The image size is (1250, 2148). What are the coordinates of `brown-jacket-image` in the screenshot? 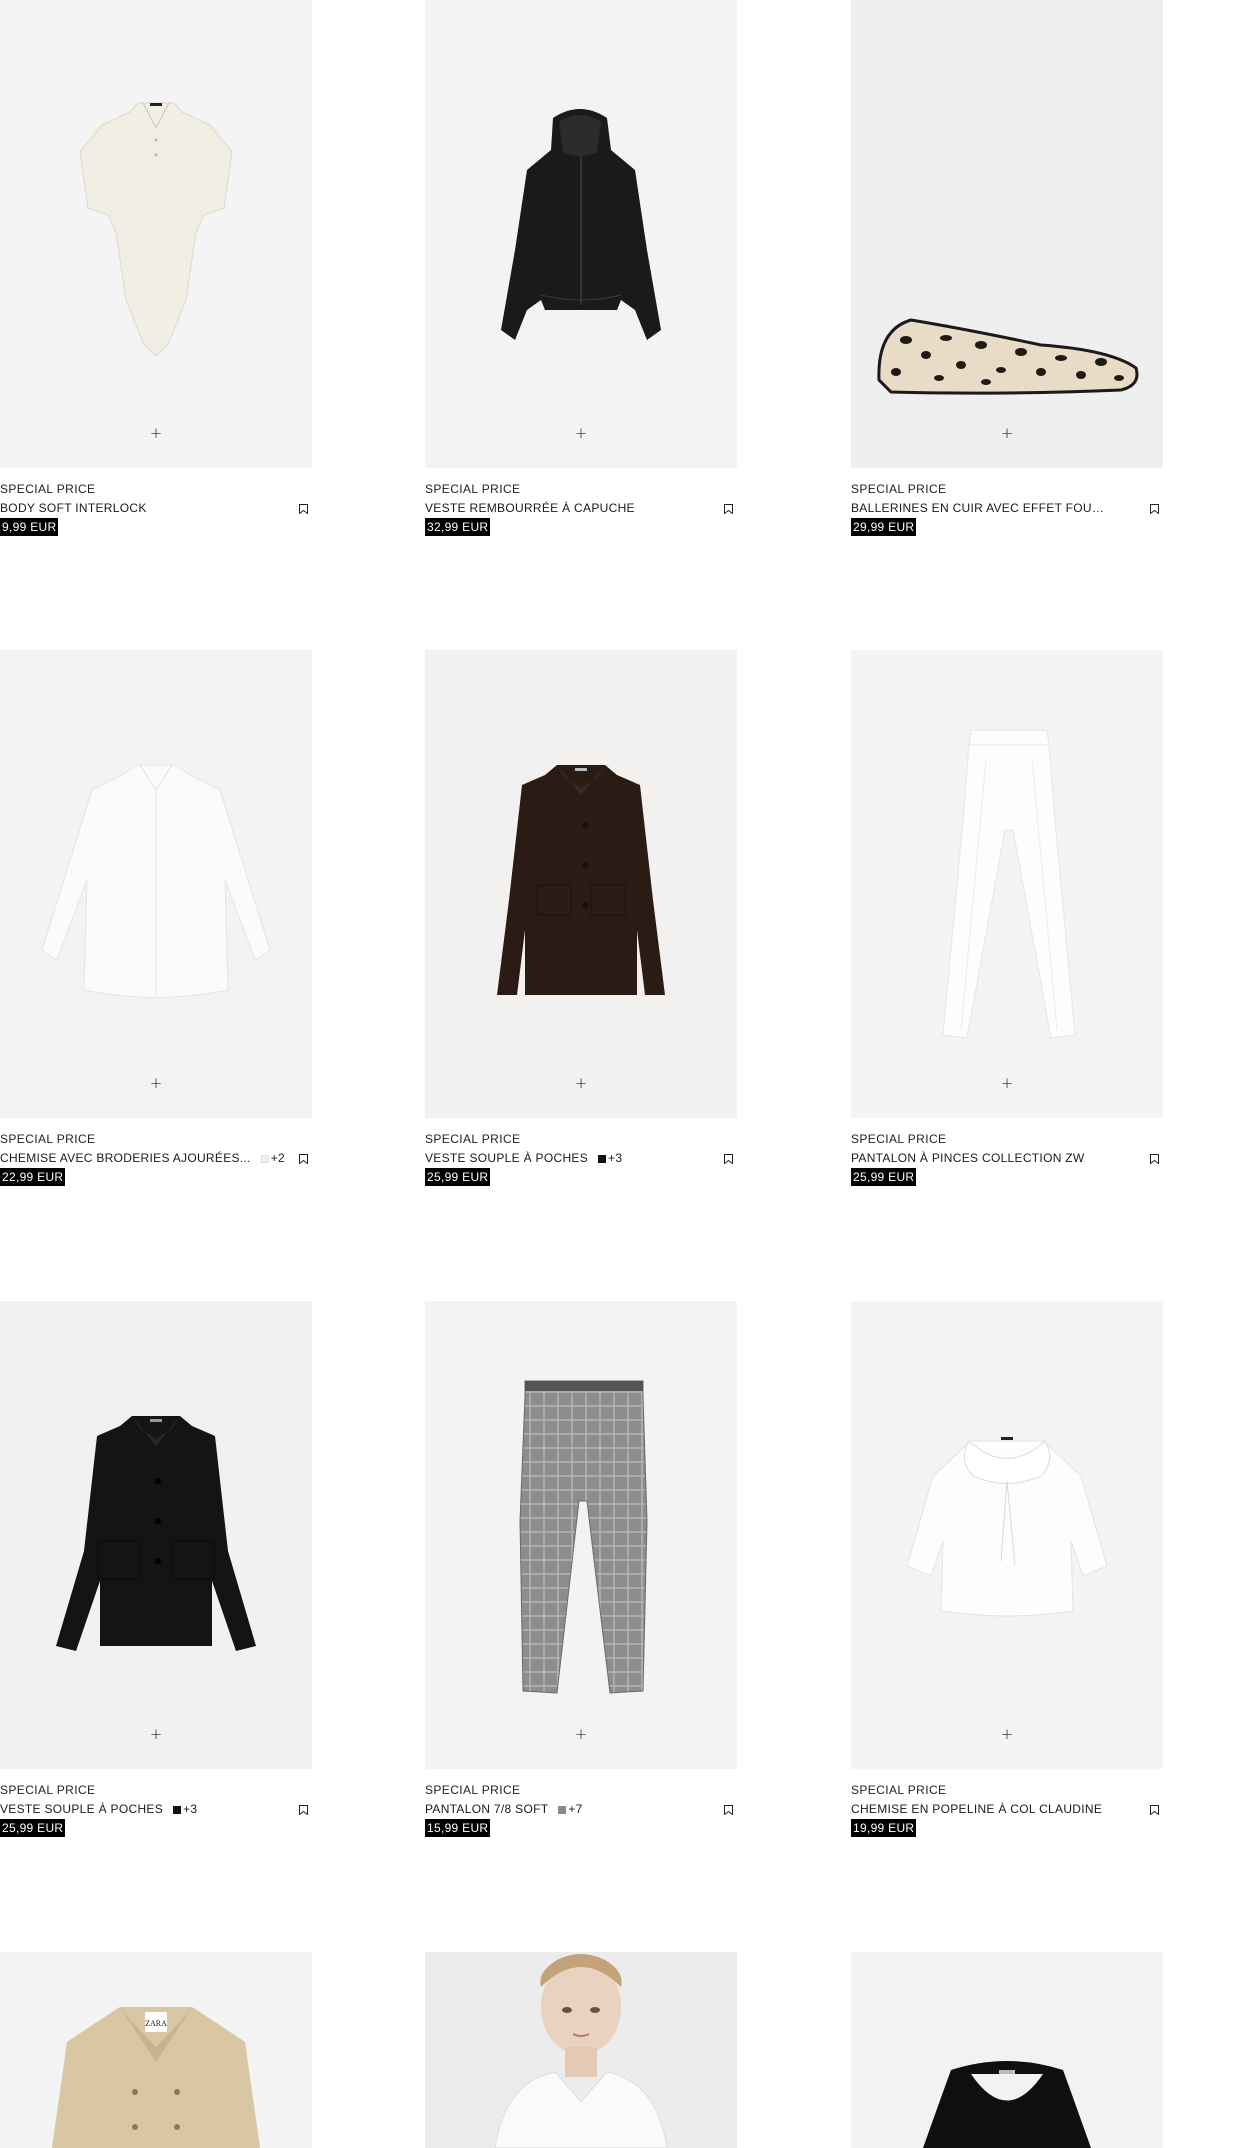 It's located at (581, 880).